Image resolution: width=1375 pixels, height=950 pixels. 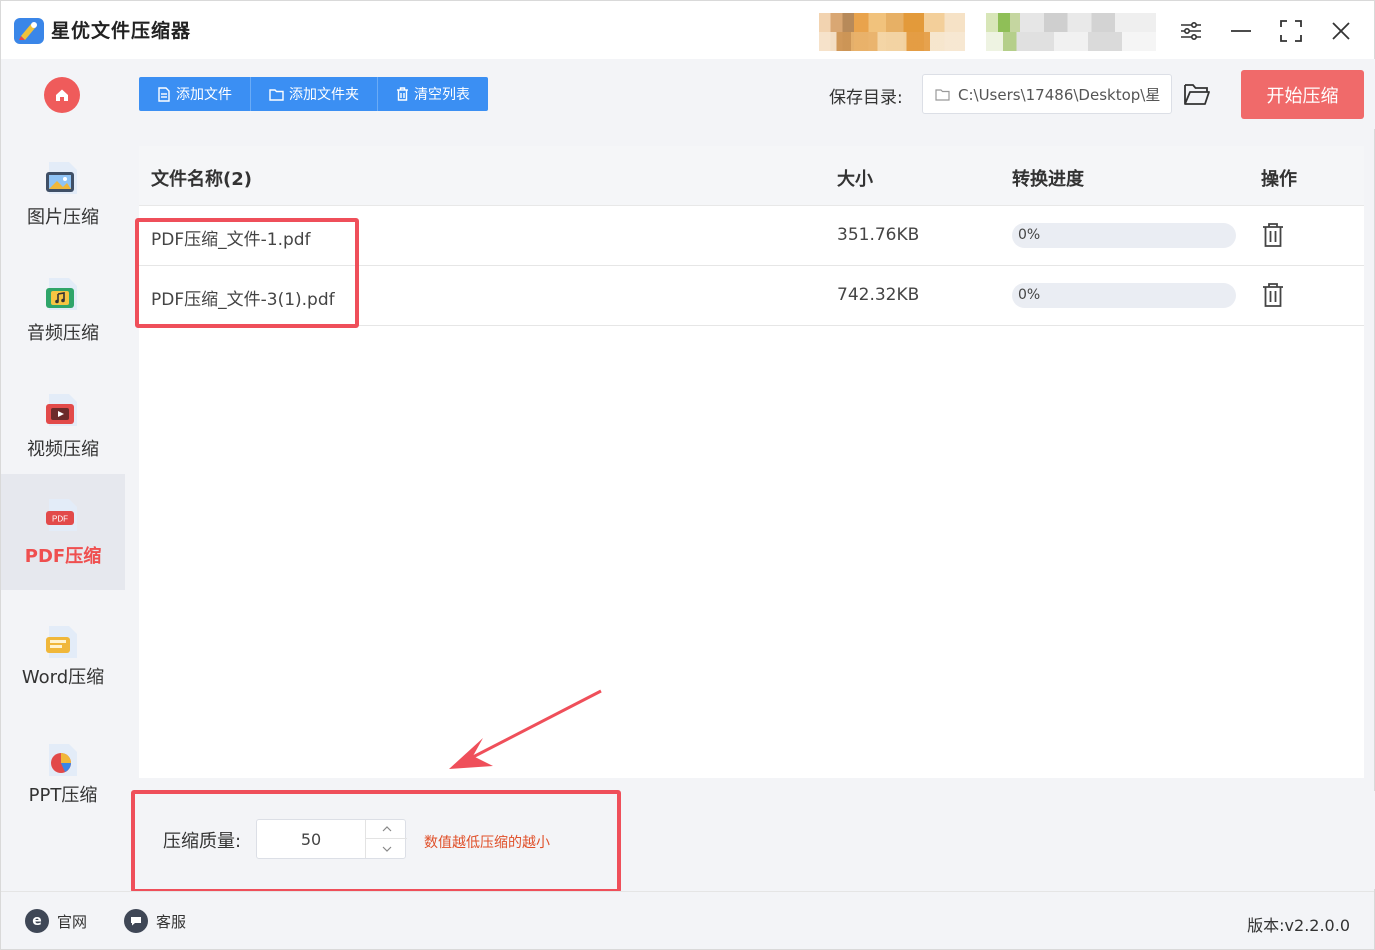 I want to click on chat-bubble-icon, so click(x=136, y=921).